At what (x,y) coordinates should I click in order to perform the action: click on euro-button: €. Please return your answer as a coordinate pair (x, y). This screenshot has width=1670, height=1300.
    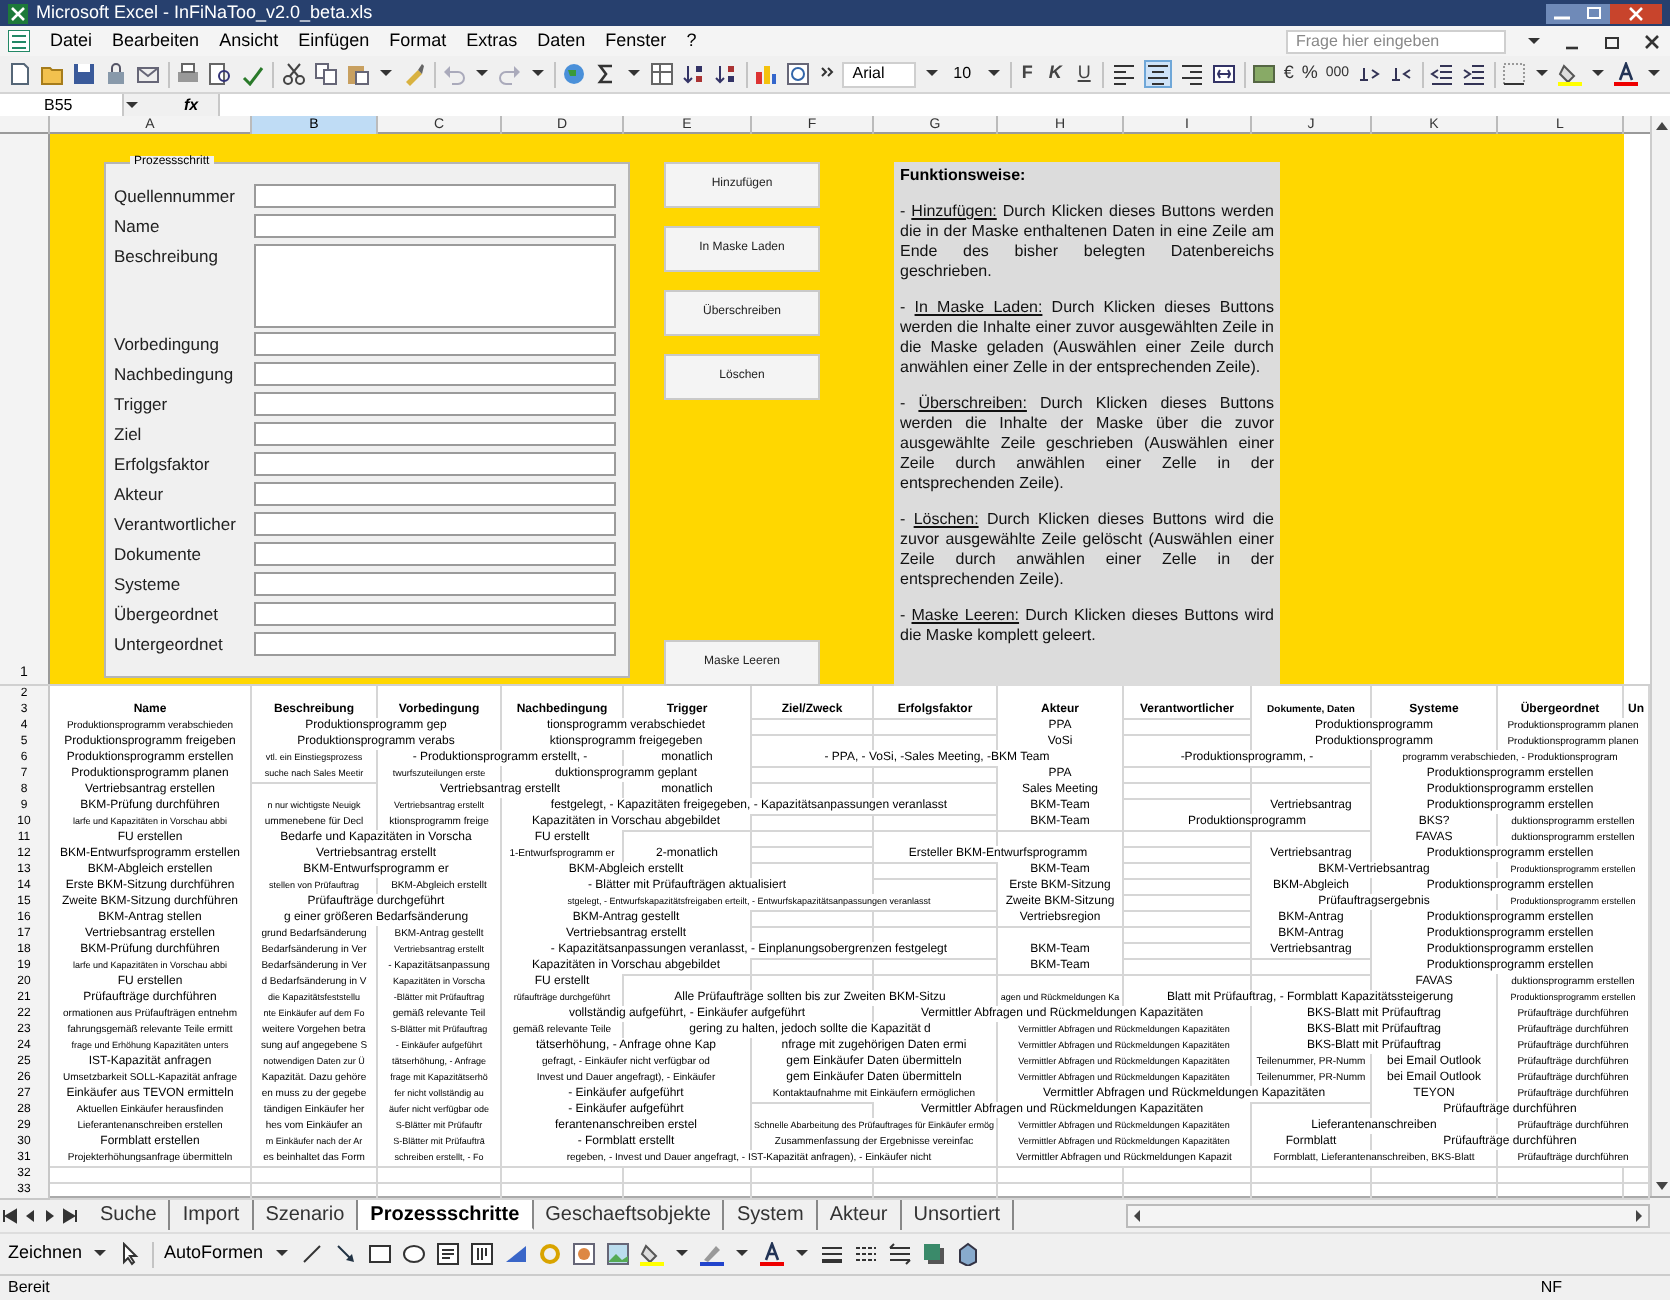
    Looking at the image, I should click on (1288, 74).